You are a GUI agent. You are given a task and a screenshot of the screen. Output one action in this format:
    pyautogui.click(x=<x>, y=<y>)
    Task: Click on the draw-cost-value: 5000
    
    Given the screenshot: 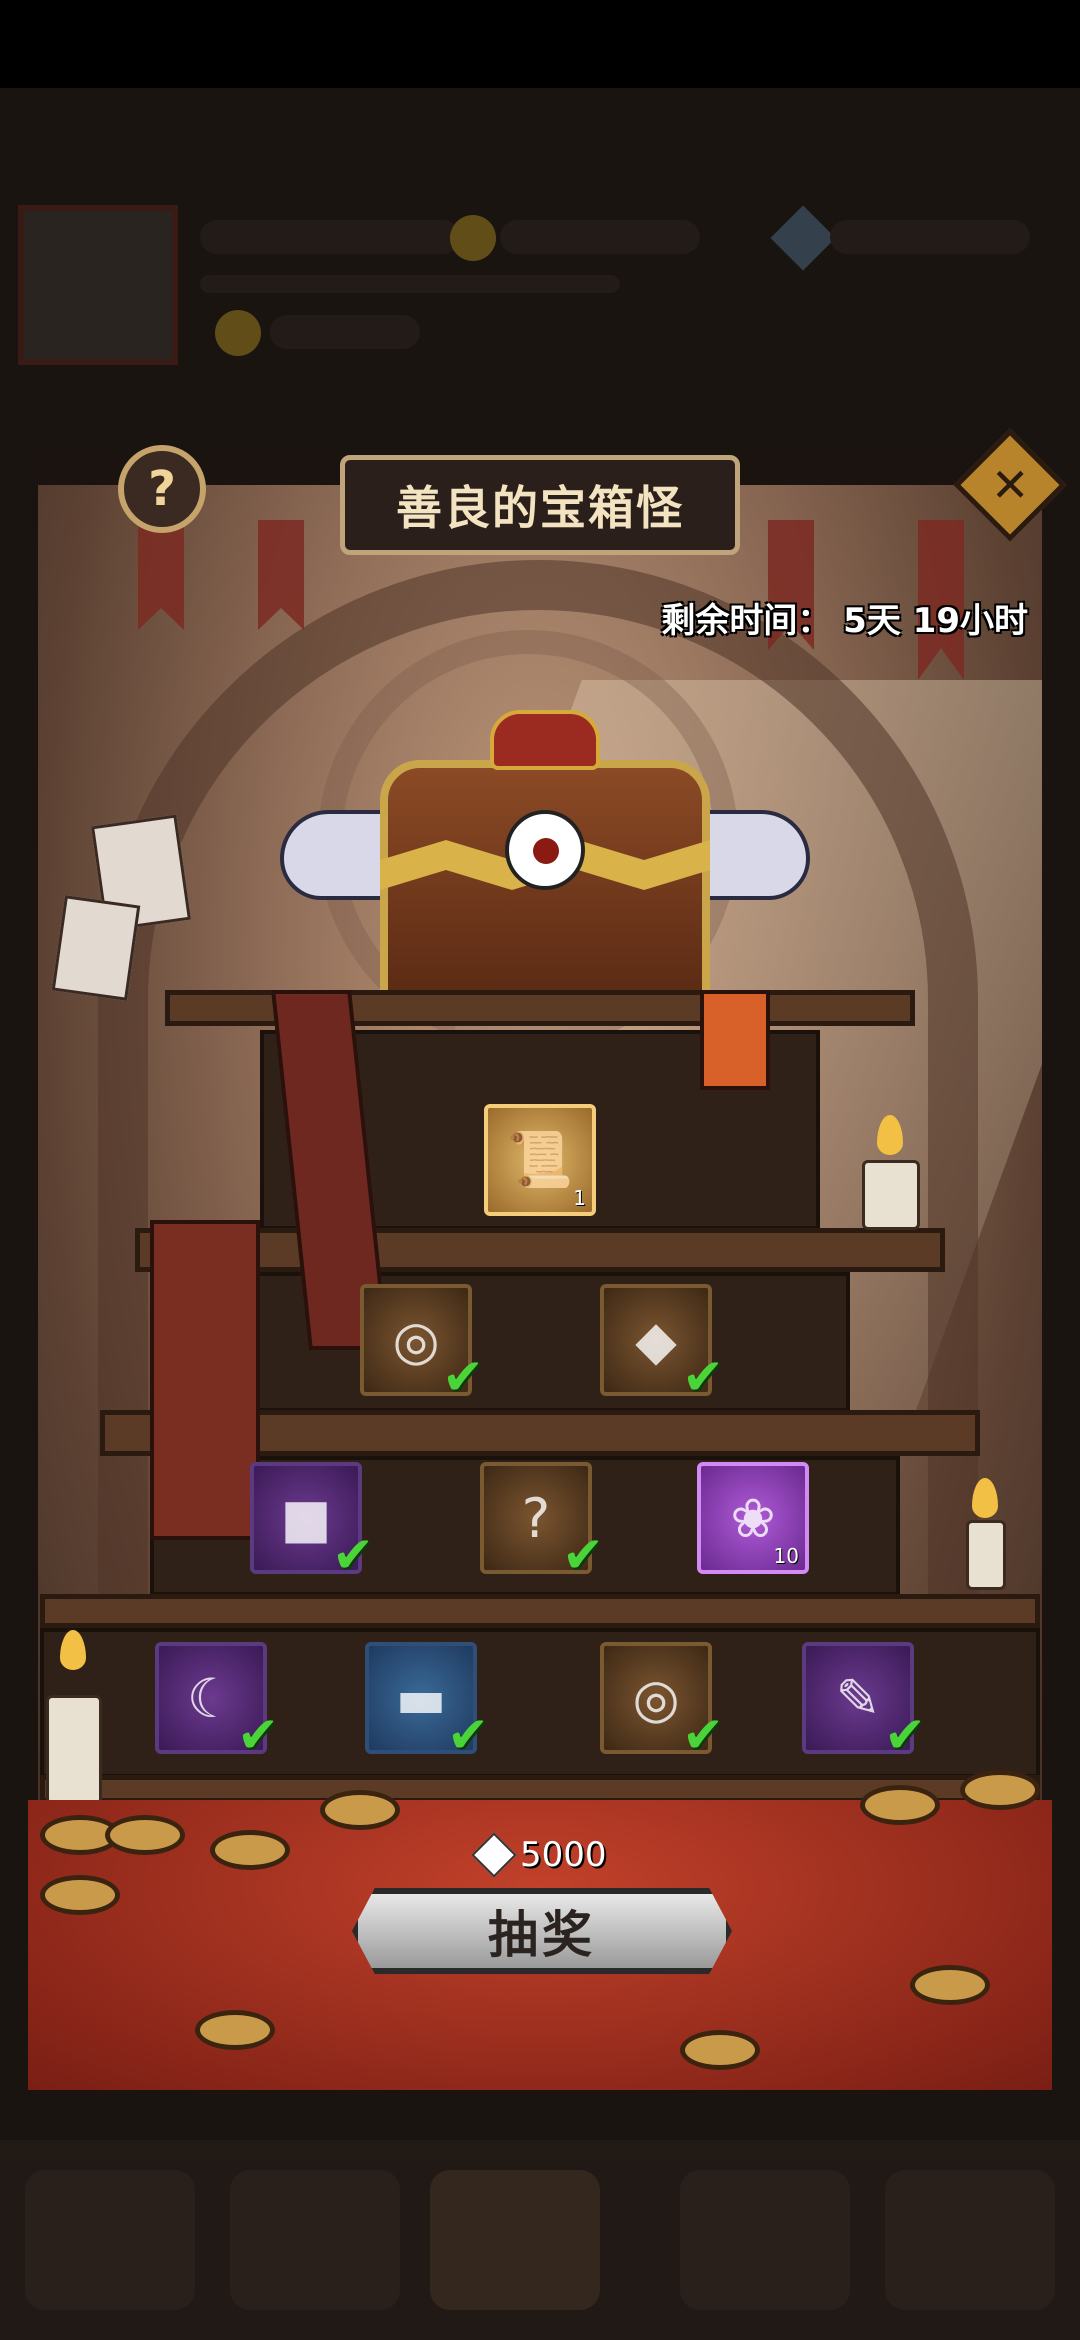 What is the action you would take?
    pyautogui.click(x=563, y=1855)
    